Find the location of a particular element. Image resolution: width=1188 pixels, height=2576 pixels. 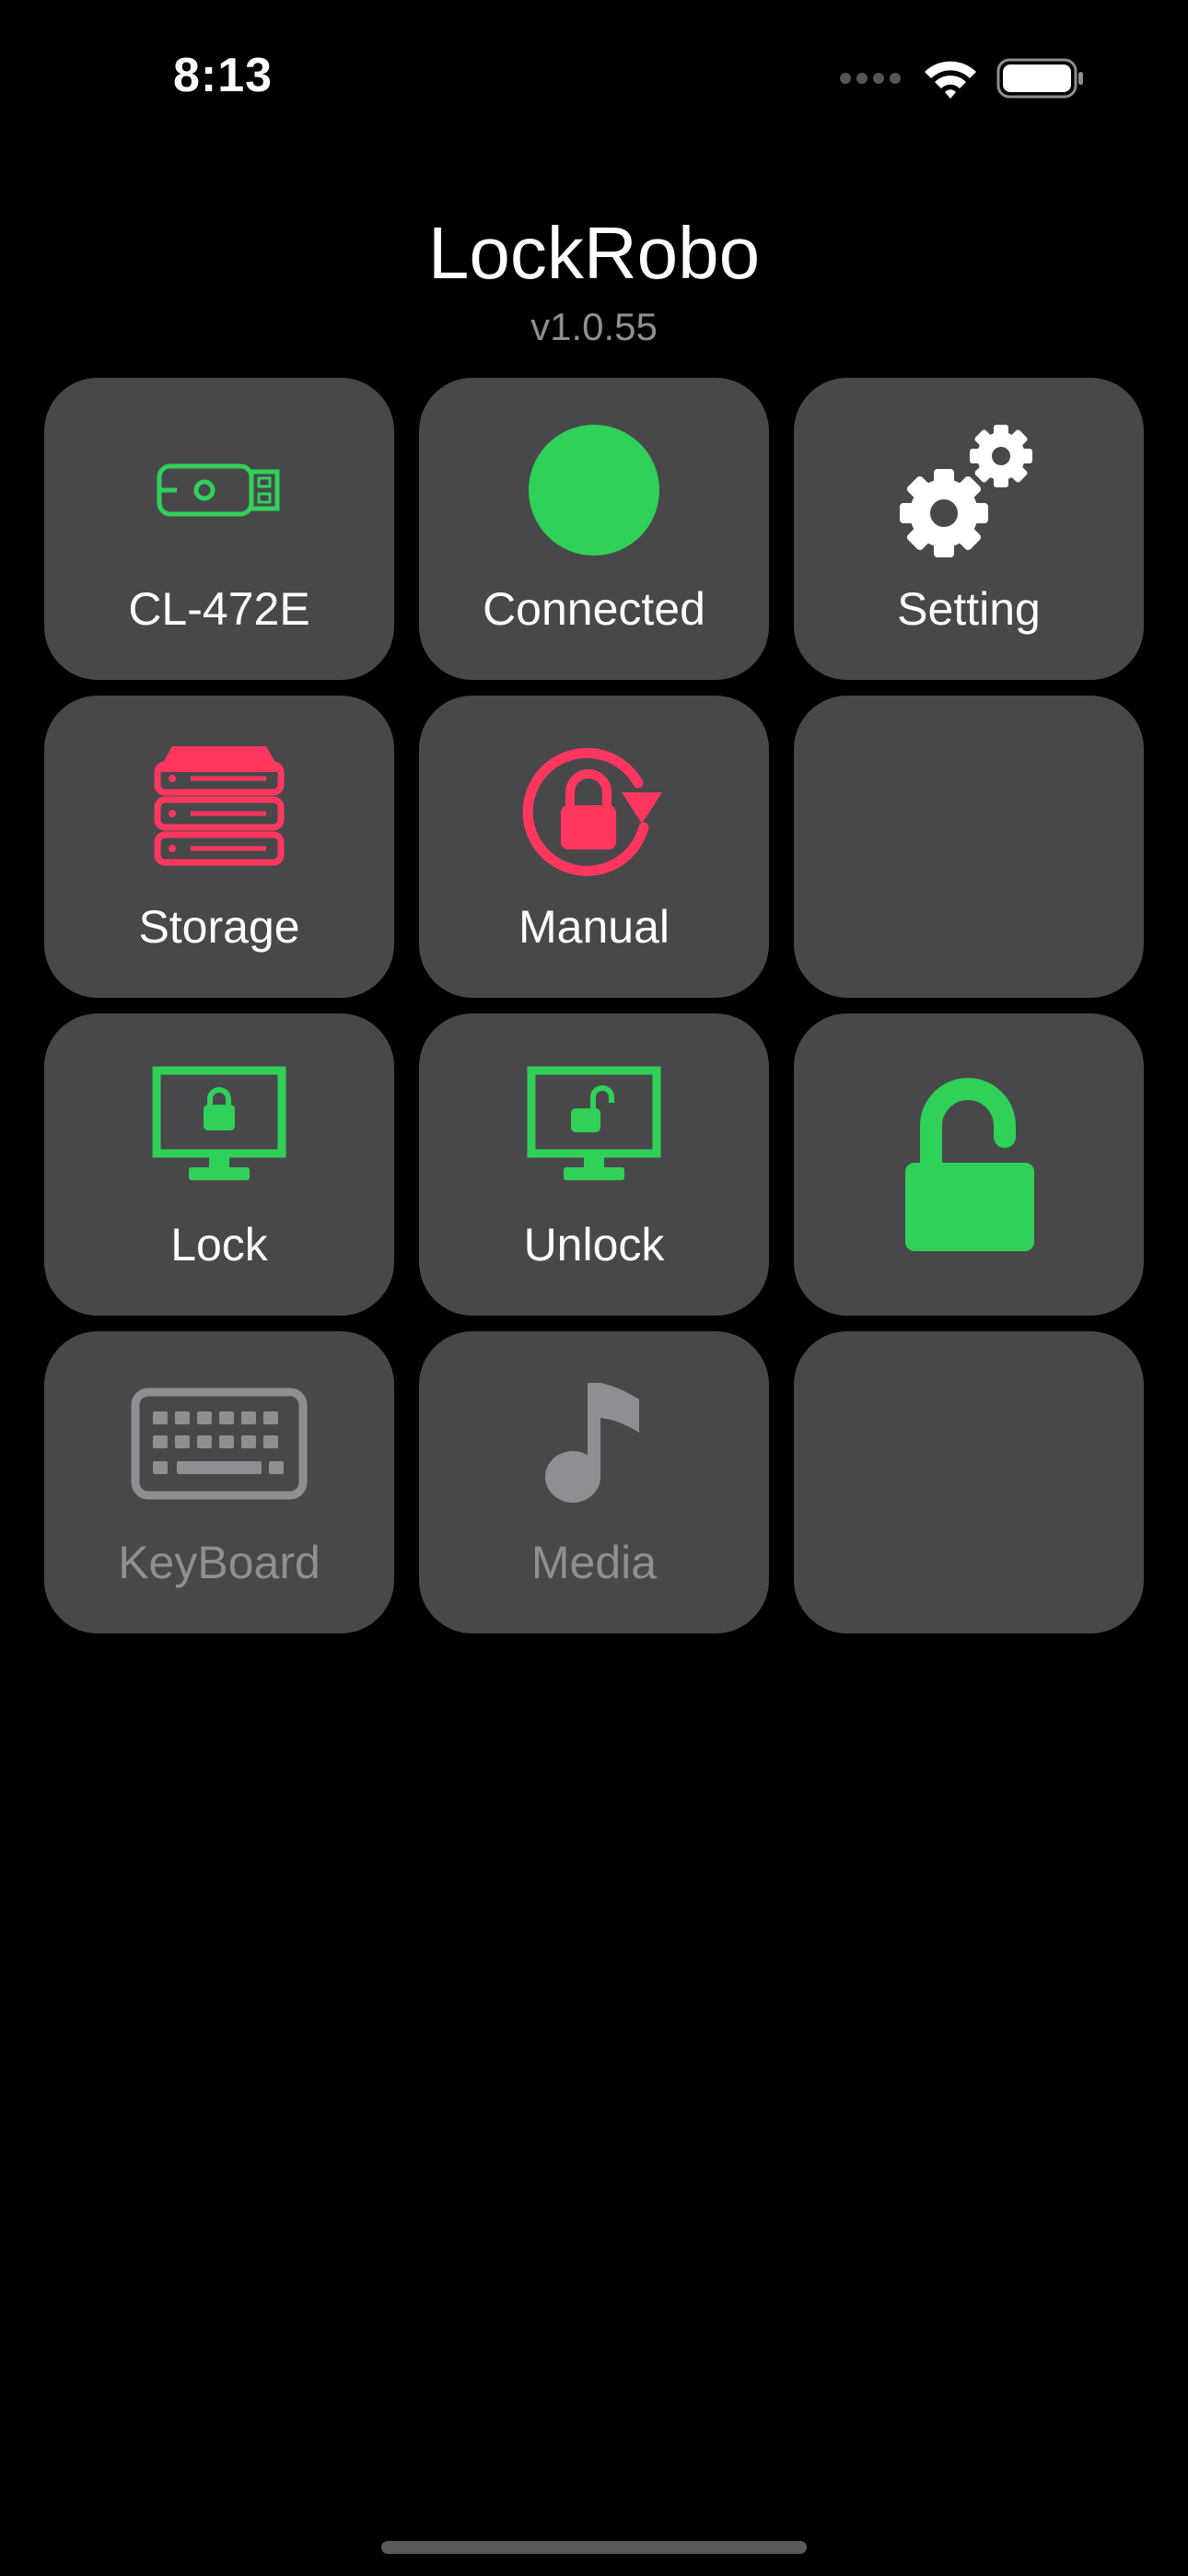

setting-tile: Setting is located at coordinates (969, 529).